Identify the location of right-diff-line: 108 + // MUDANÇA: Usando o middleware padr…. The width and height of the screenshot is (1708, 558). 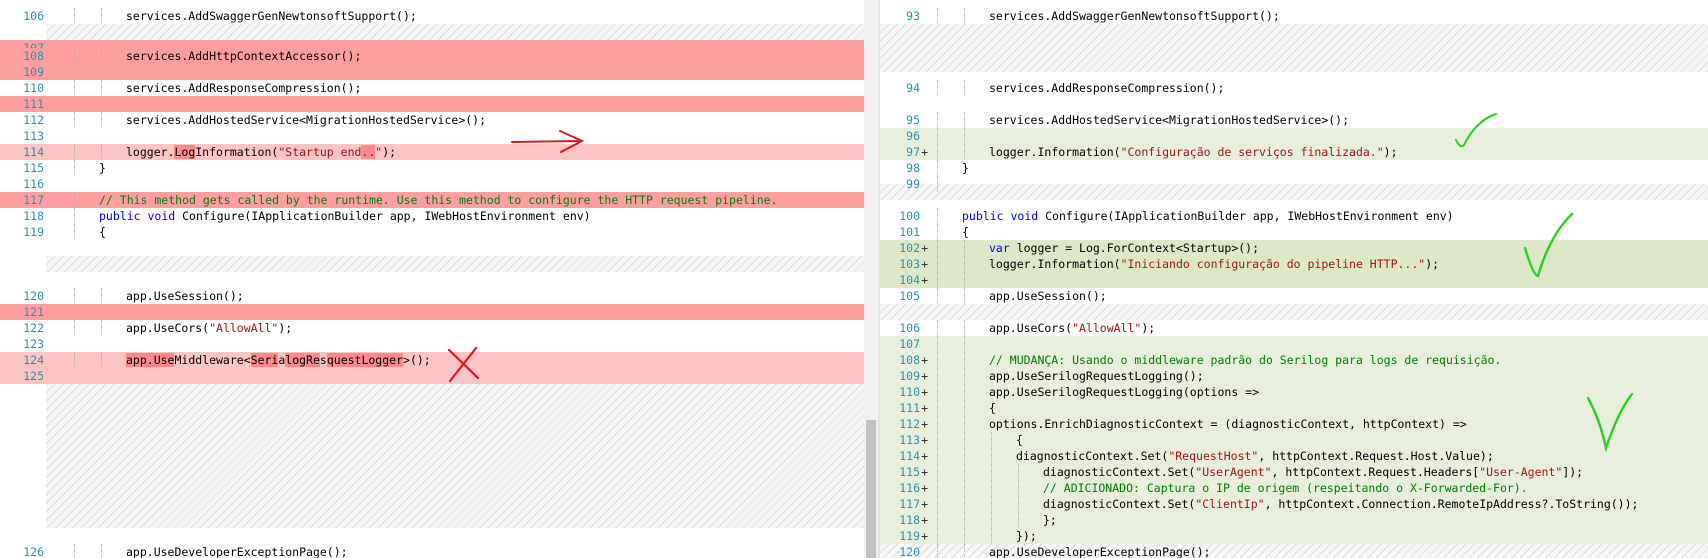
(1294, 360).